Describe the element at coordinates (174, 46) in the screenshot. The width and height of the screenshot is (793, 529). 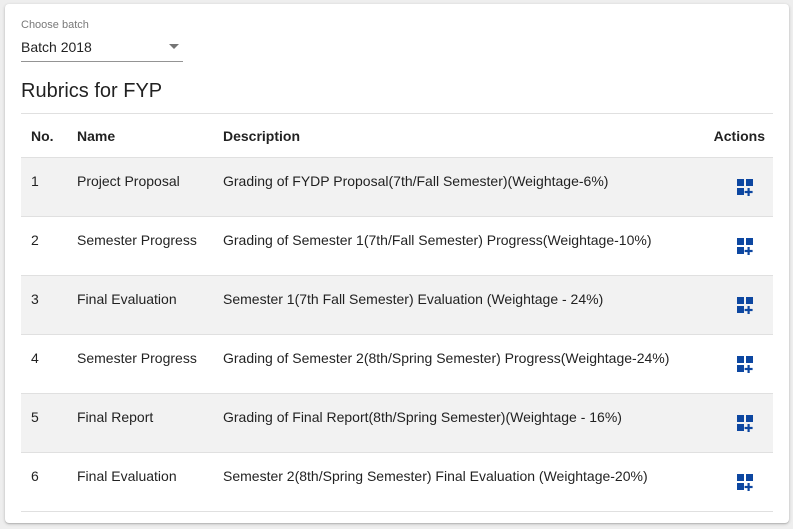
I see `dropdown-arrow-icon` at that location.